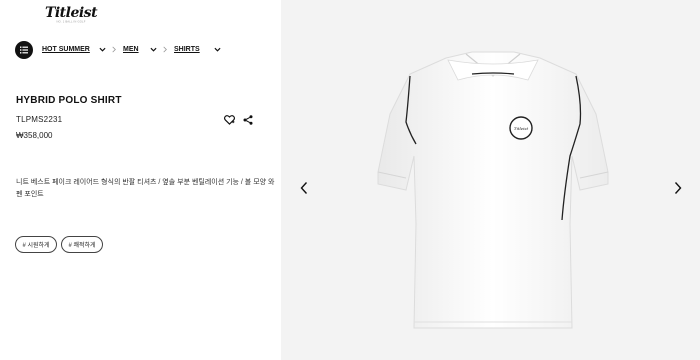 Image resolution: width=700 pixels, height=360 pixels. What do you see at coordinates (82, 244) in the screenshot?
I see `hashtag-fresh: # 쾌적하게` at bounding box center [82, 244].